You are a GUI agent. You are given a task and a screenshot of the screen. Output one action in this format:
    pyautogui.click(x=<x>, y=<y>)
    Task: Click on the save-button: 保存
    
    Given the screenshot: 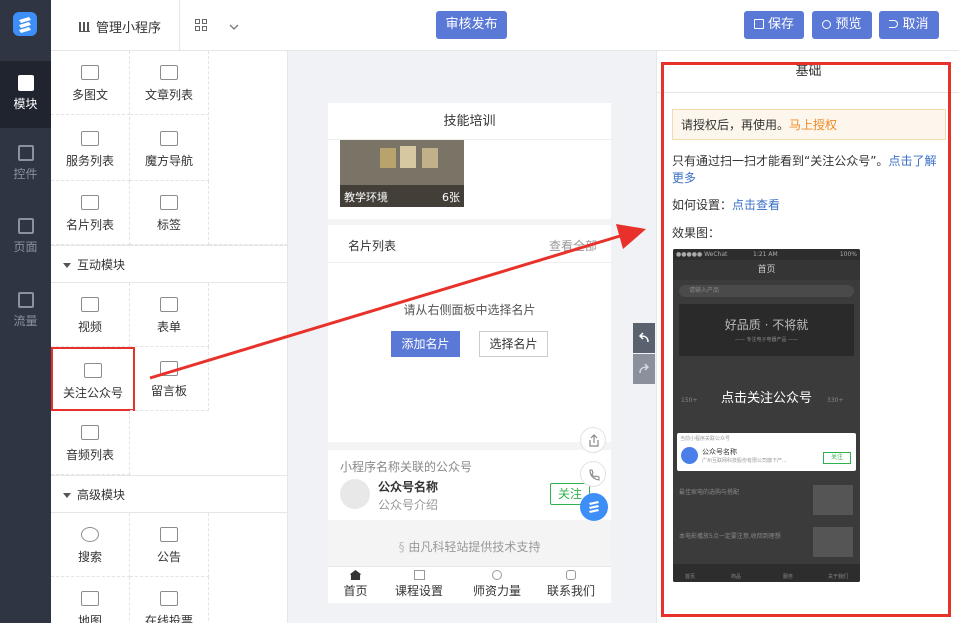 What is the action you would take?
    pyautogui.click(x=774, y=25)
    